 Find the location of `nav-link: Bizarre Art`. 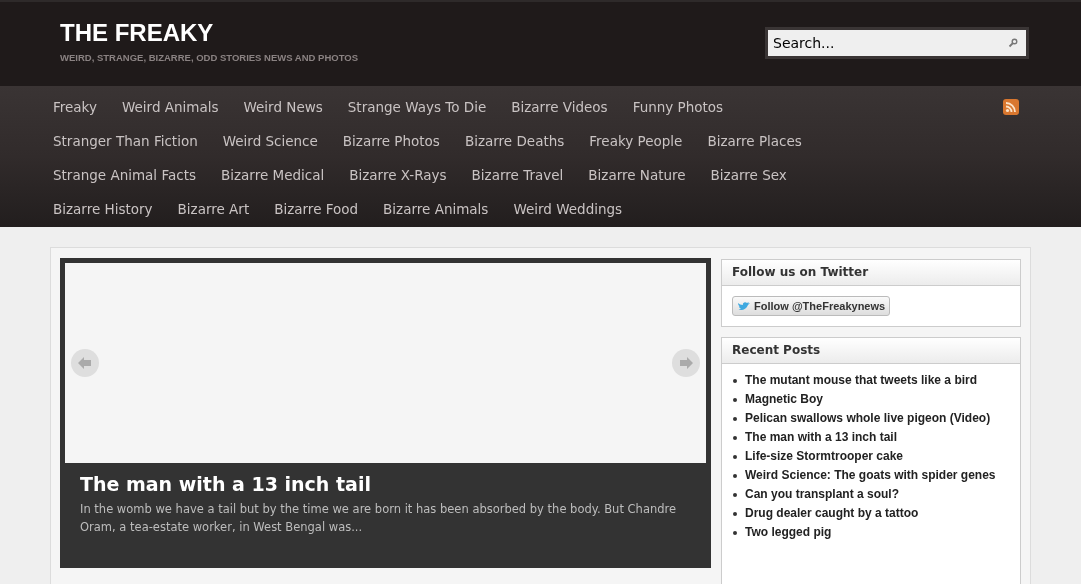

nav-link: Bizarre Art is located at coordinates (213, 209).